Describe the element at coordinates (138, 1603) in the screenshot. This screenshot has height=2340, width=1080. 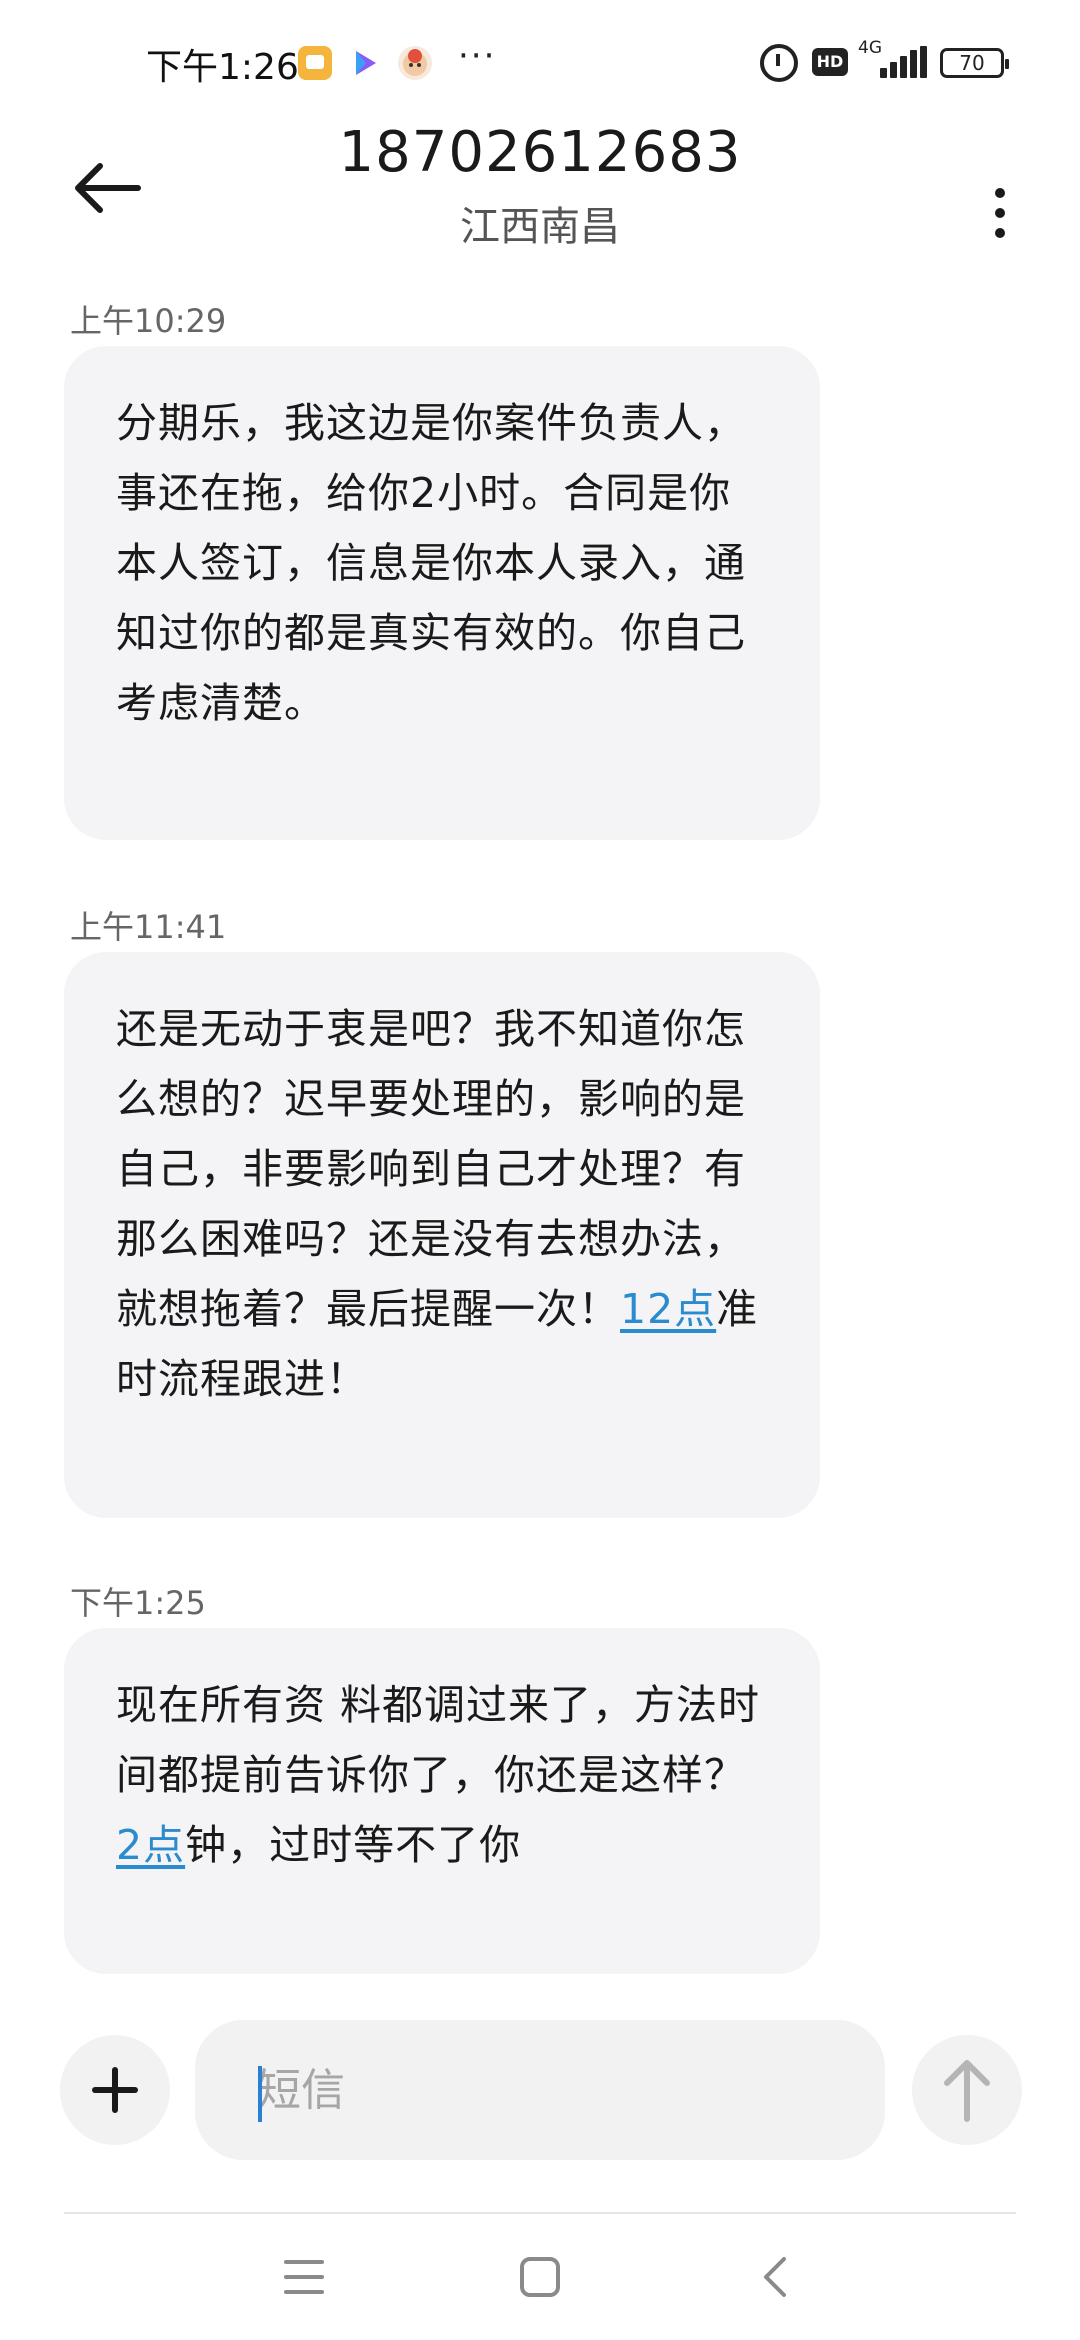
I see `message-timestamp: 下午1:25` at that location.